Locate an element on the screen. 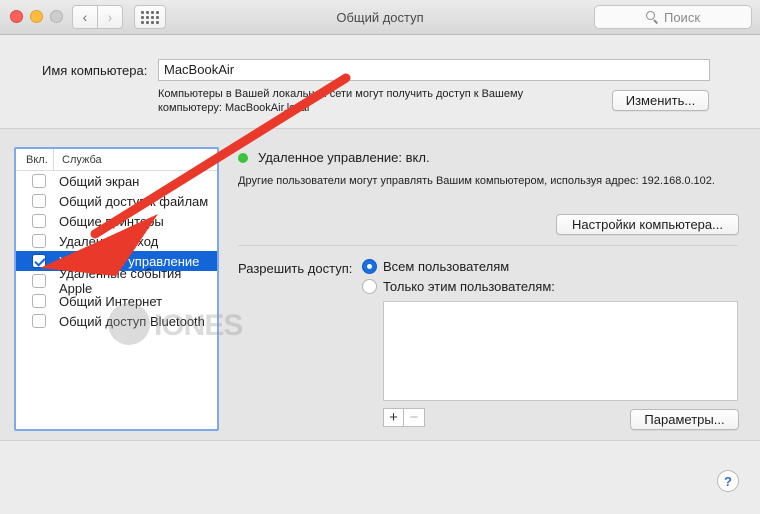 Image resolution: width=760 pixels, height=514 pixels. header-service: Служба is located at coordinates (78, 160).